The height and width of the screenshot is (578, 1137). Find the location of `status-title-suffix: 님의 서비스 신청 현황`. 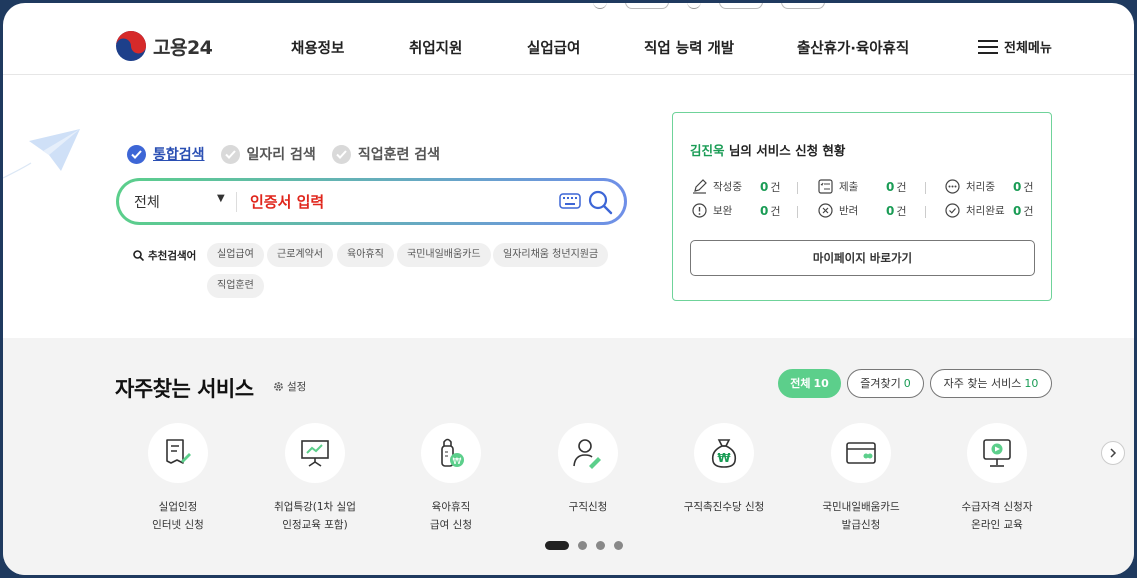

status-title-suffix: 님의 서비스 신청 현황 is located at coordinates (787, 150).